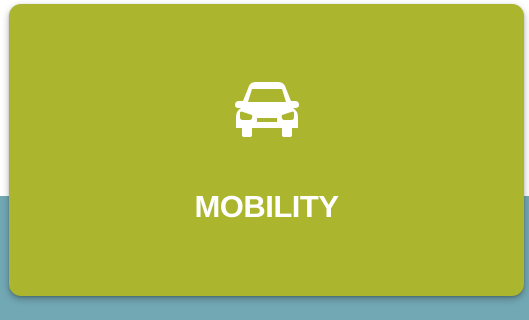  Describe the element at coordinates (267, 109) in the screenshot. I see `car-icon` at that location.